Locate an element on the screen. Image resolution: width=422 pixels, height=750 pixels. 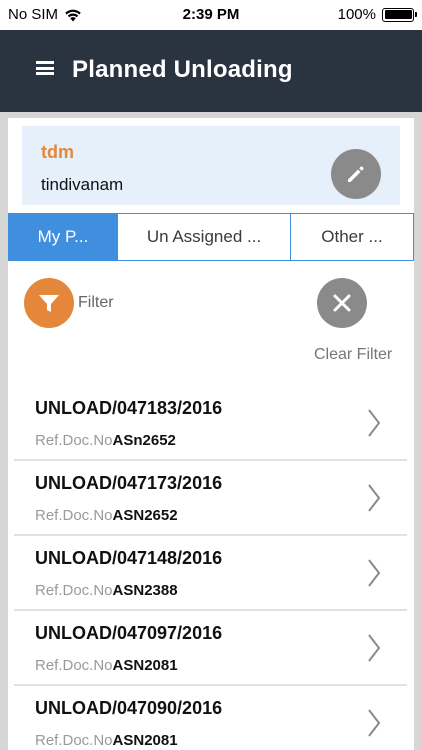
ref-value: ASN2388 is located at coordinates (145, 590).